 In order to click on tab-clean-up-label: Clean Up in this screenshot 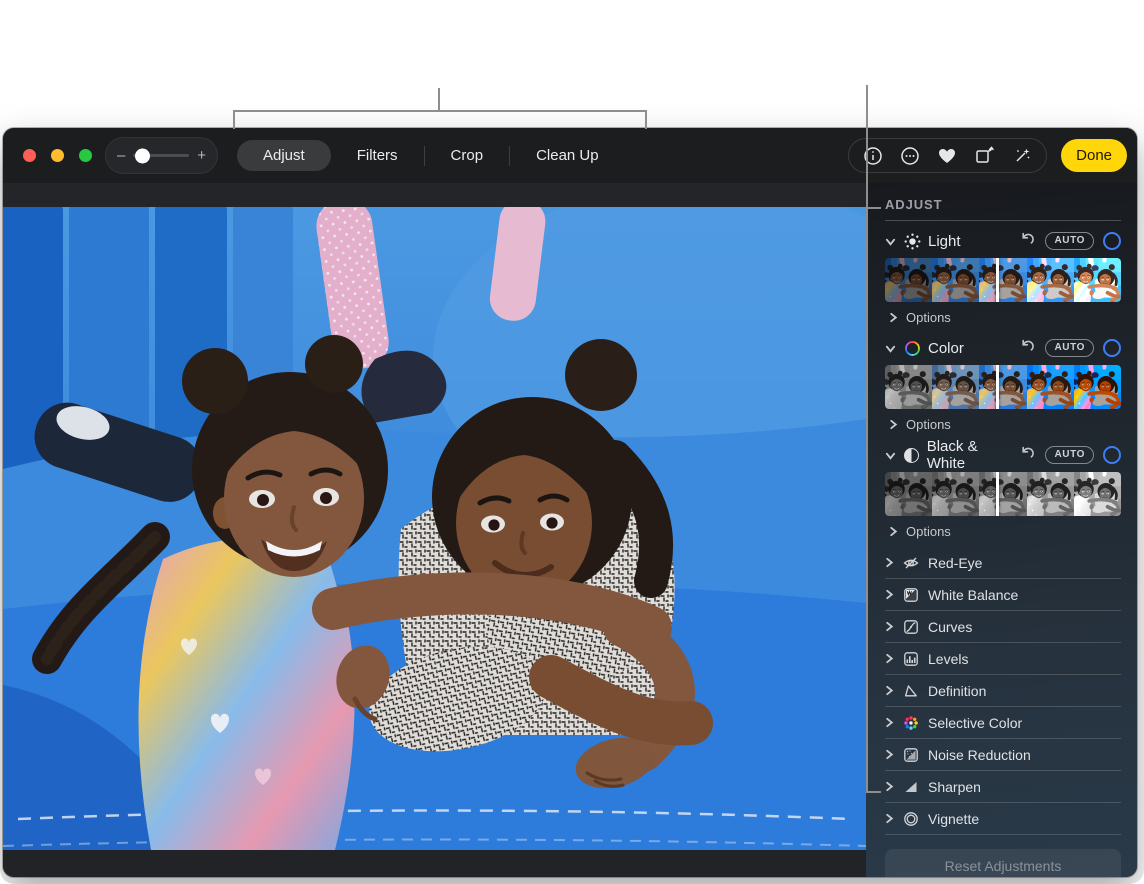, I will do `click(567, 155)`.